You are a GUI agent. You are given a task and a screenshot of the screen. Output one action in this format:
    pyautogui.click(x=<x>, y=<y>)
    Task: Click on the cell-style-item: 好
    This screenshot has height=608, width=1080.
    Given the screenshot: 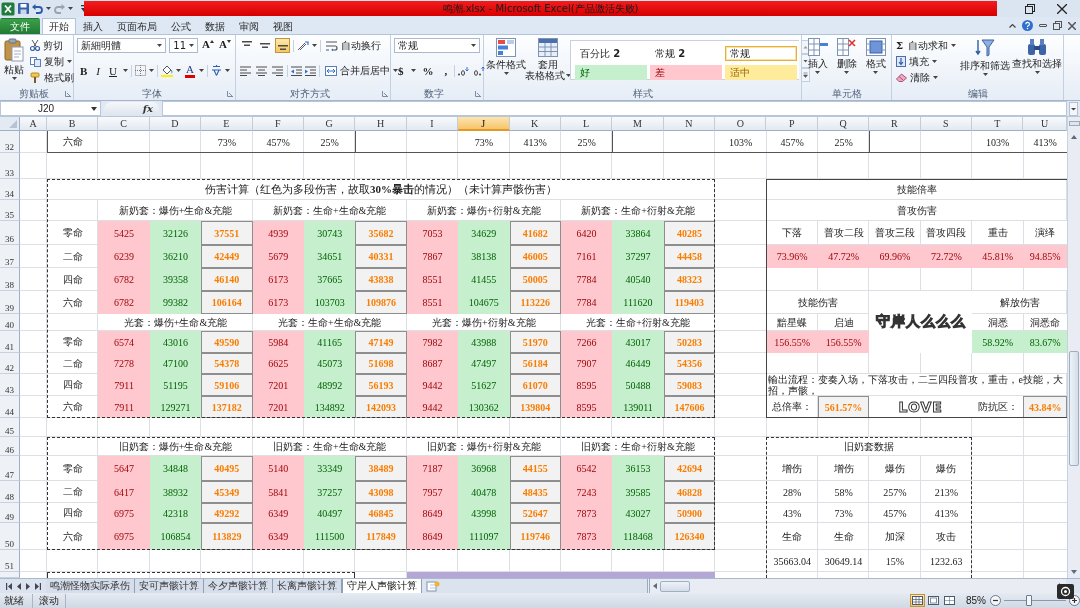 What is the action you would take?
    pyautogui.click(x=611, y=72)
    